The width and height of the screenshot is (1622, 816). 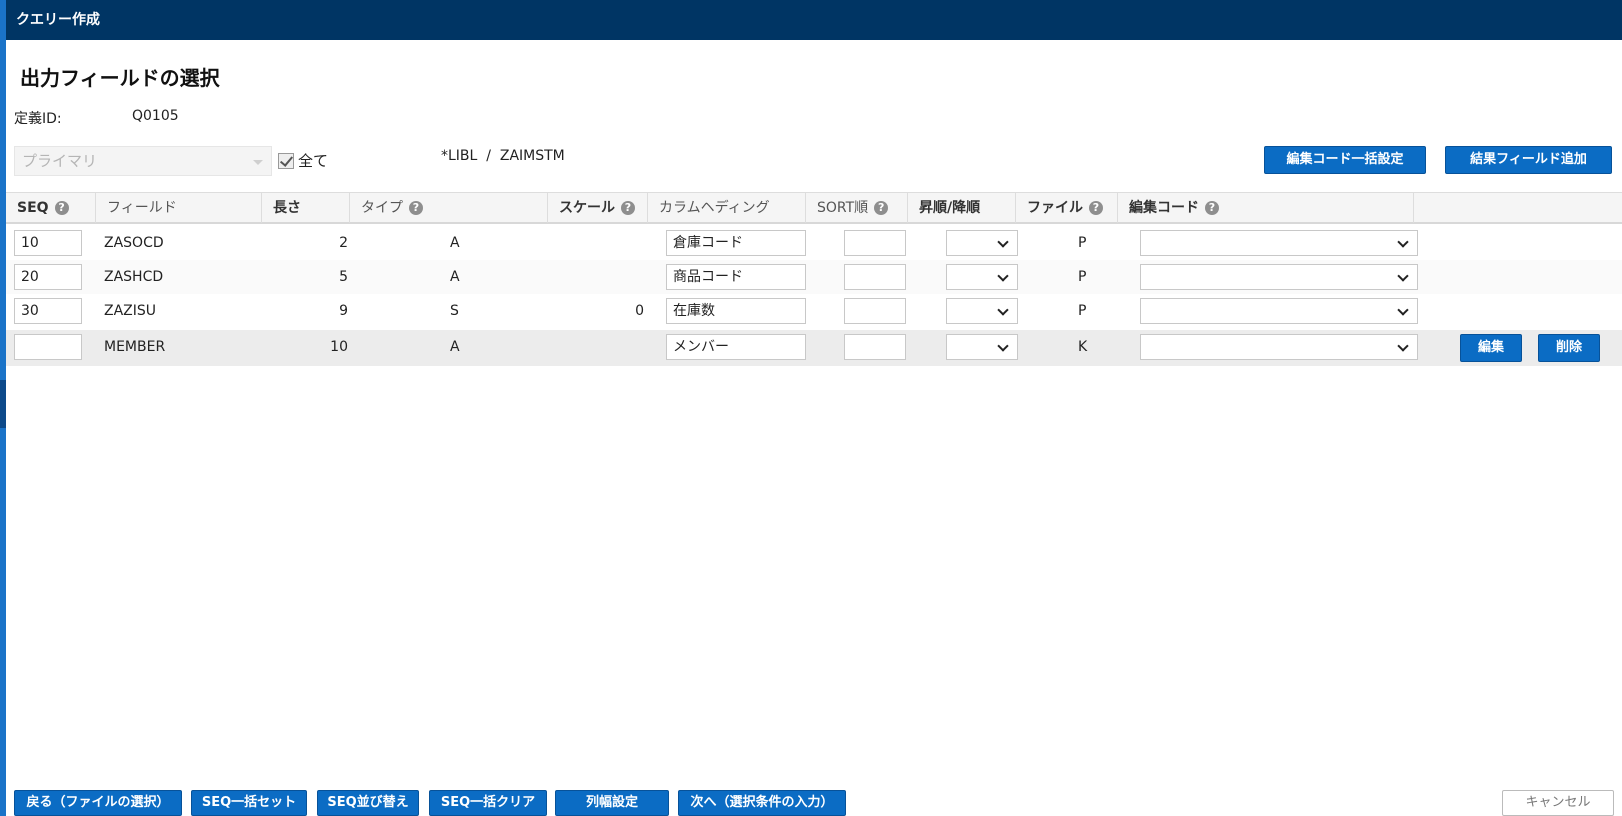 I want to click on header-file-label: ファイル, so click(x=1055, y=208).